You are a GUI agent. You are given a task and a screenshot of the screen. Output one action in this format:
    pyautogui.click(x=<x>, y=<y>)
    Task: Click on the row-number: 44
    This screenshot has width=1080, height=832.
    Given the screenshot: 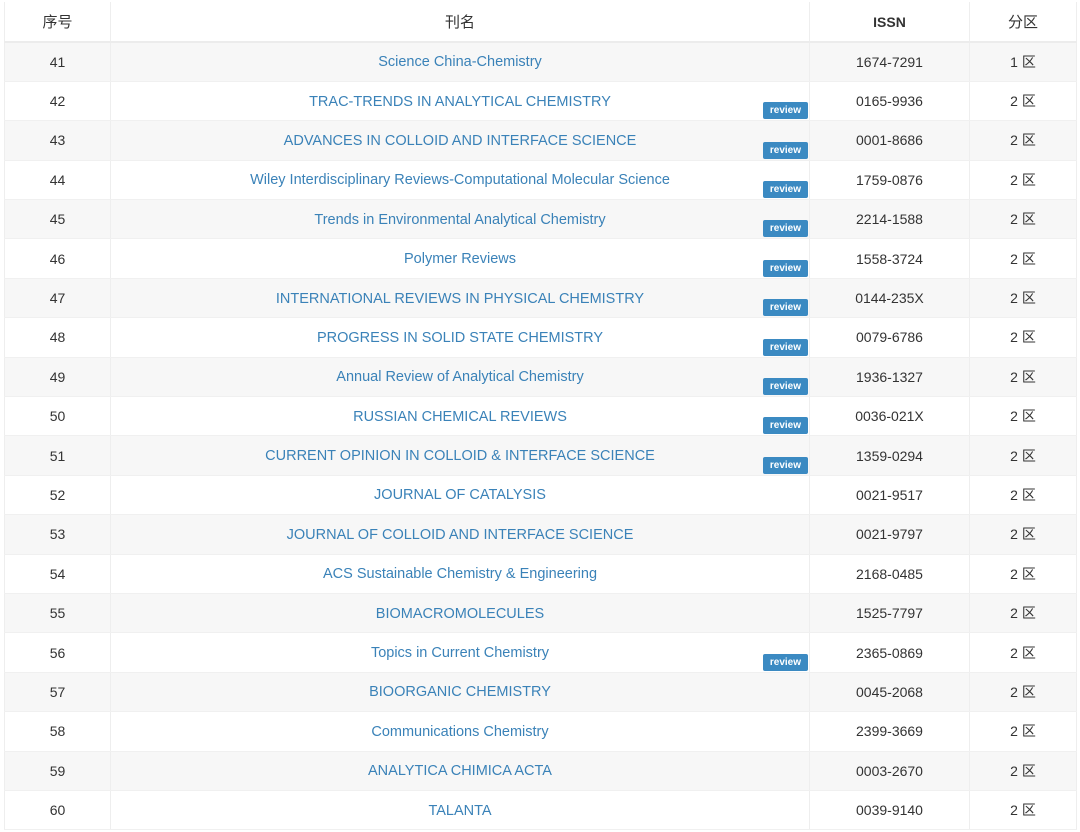 What is the action you would take?
    pyautogui.click(x=57, y=180)
    